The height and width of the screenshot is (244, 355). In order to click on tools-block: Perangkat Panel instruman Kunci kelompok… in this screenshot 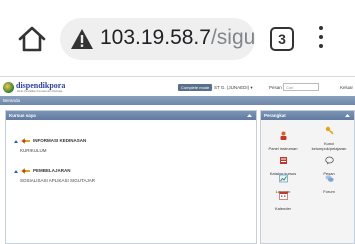, I will do `click(307, 177)`.